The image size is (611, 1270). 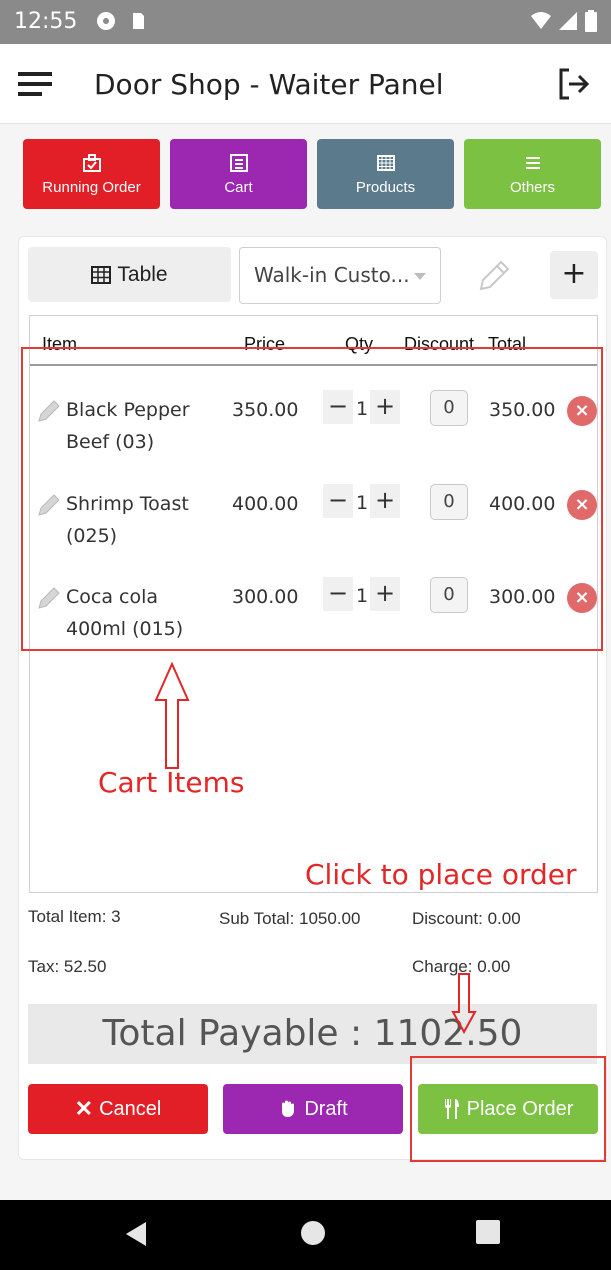 What do you see at coordinates (171, 782) in the screenshot?
I see `cart-items-annotation: Cart Items` at bounding box center [171, 782].